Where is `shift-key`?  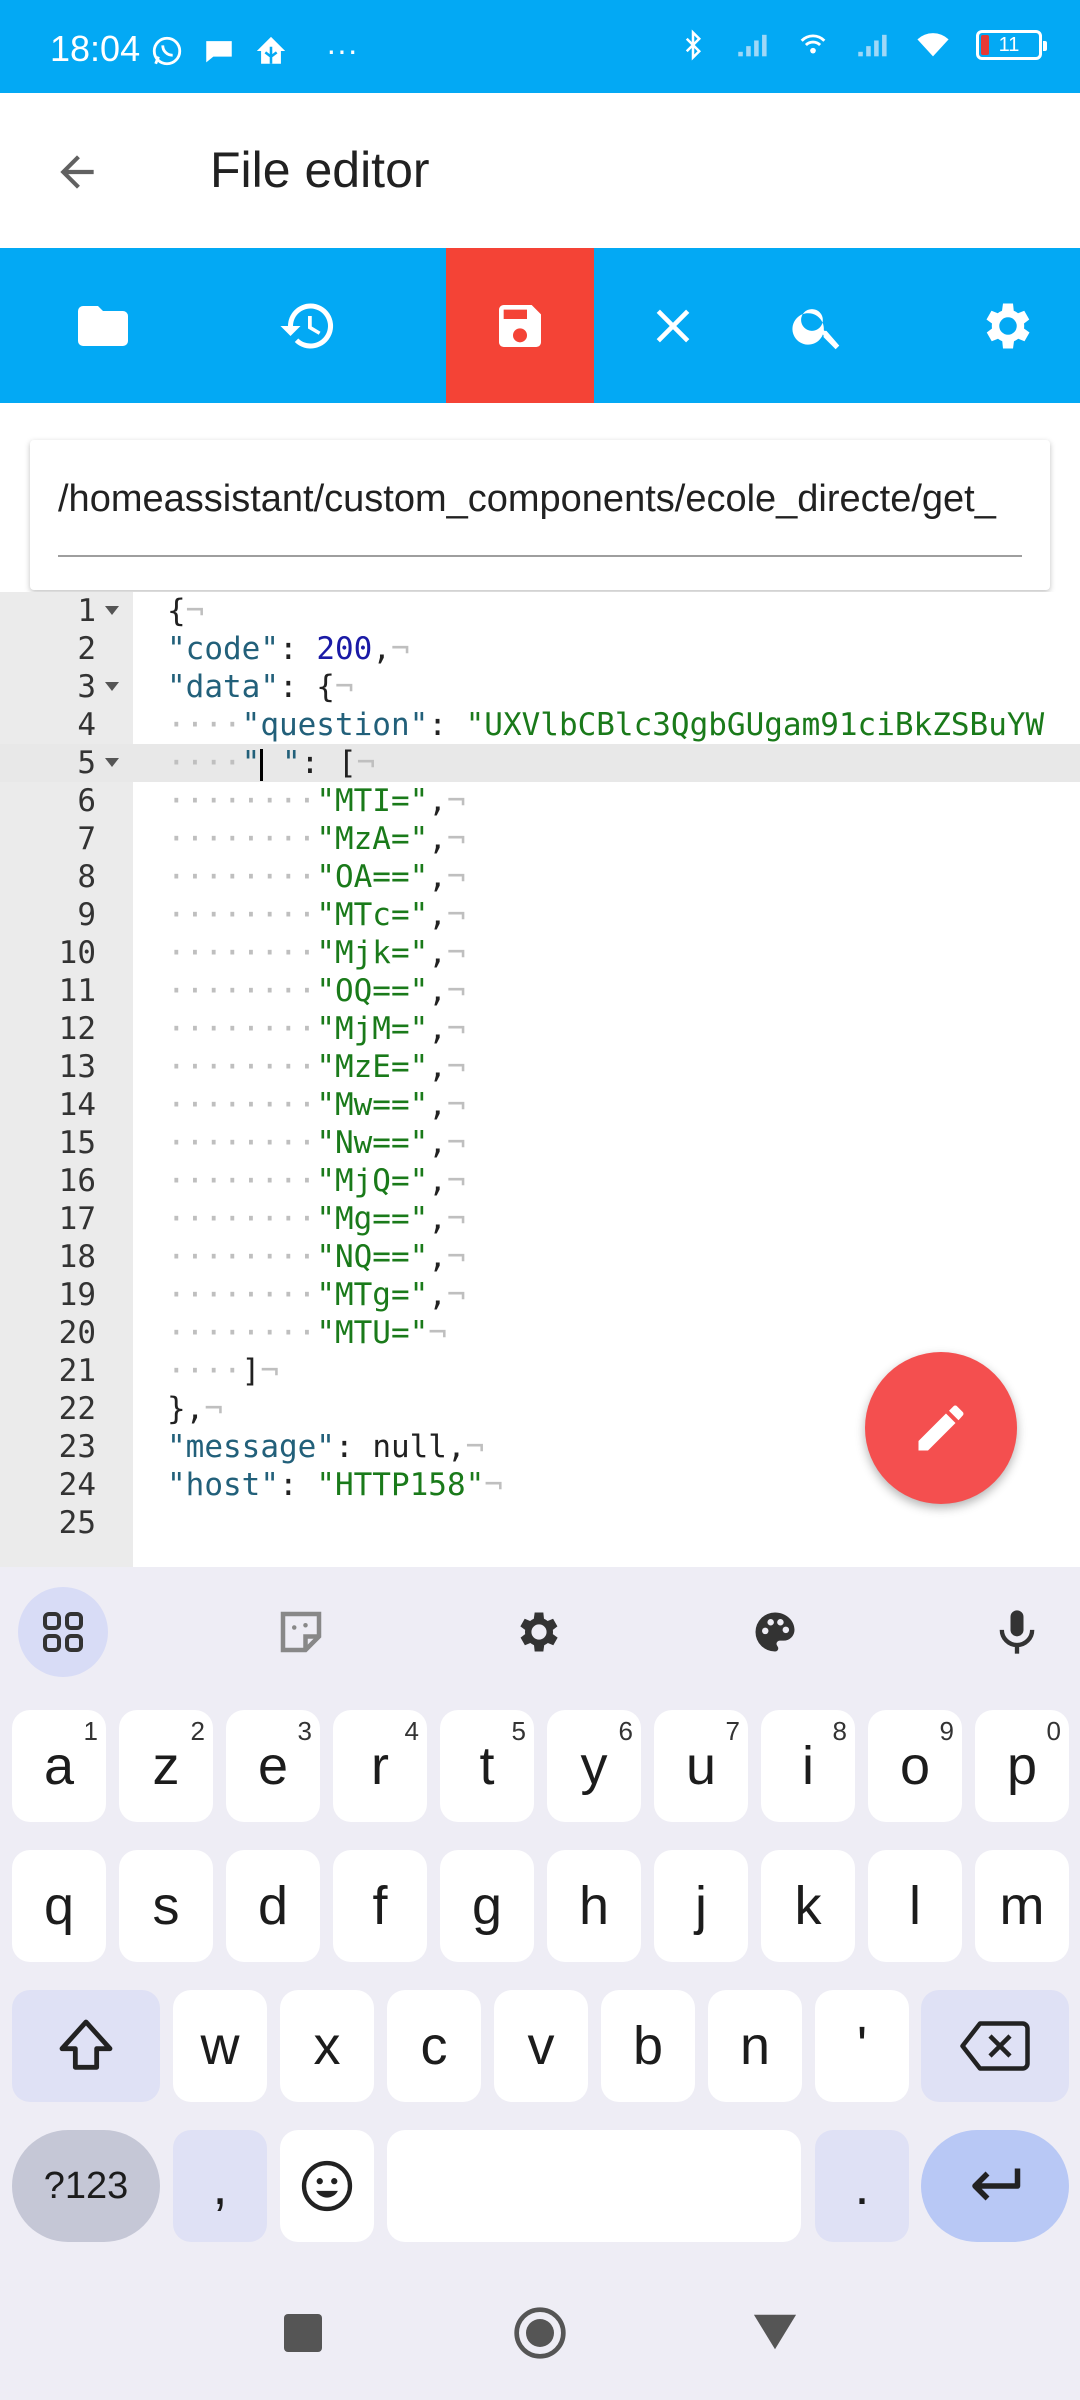 shift-key is located at coordinates (86, 2046).